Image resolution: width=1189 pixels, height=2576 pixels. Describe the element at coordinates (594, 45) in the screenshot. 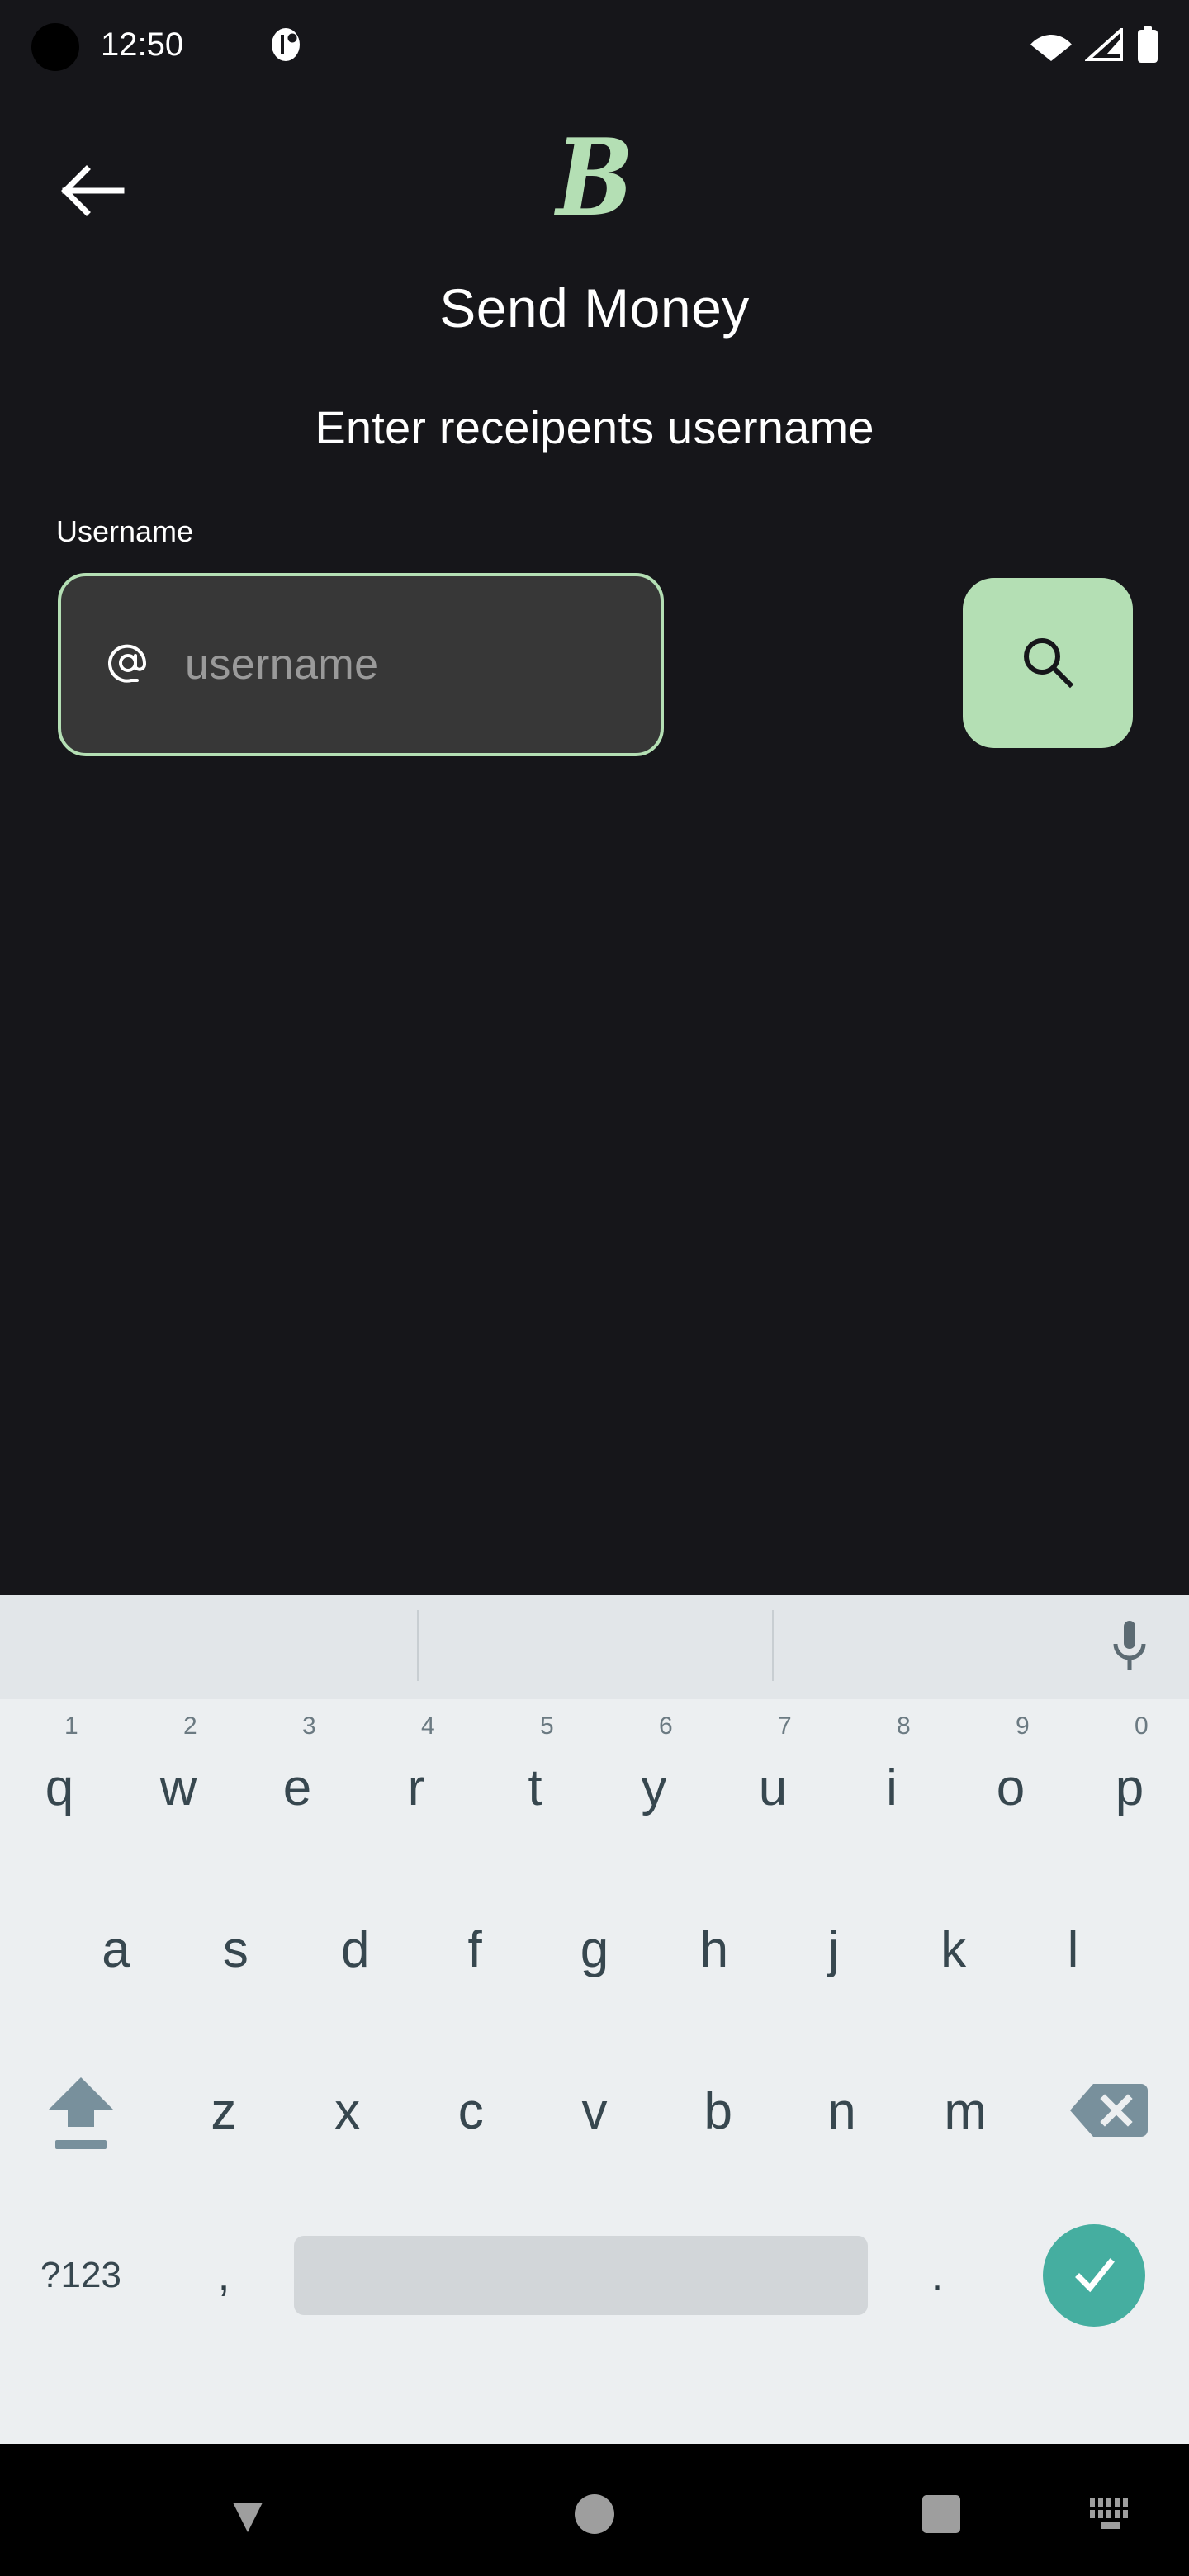

I see `status-bar: 12:50` at that location.